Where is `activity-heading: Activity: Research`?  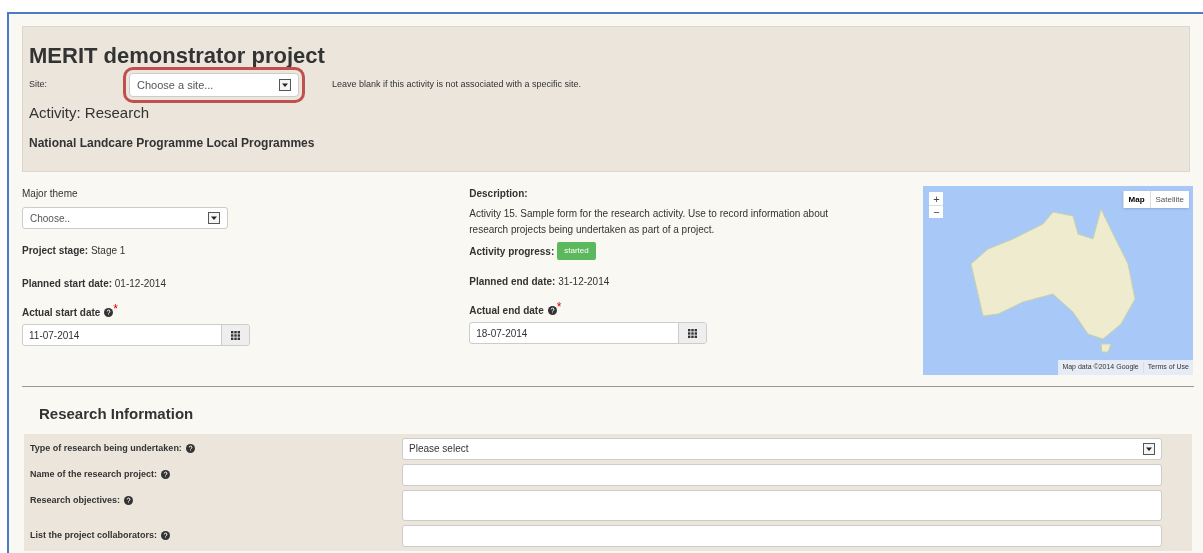
activity-heading: Activity: Research is located at coordinates (89, 113).